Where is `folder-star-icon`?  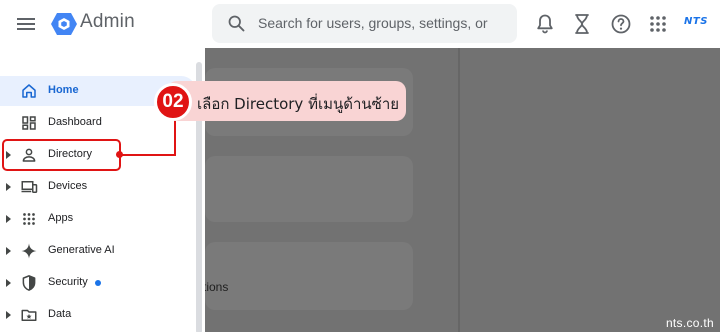 folder-star-icon is located at coordinates (29, 315).